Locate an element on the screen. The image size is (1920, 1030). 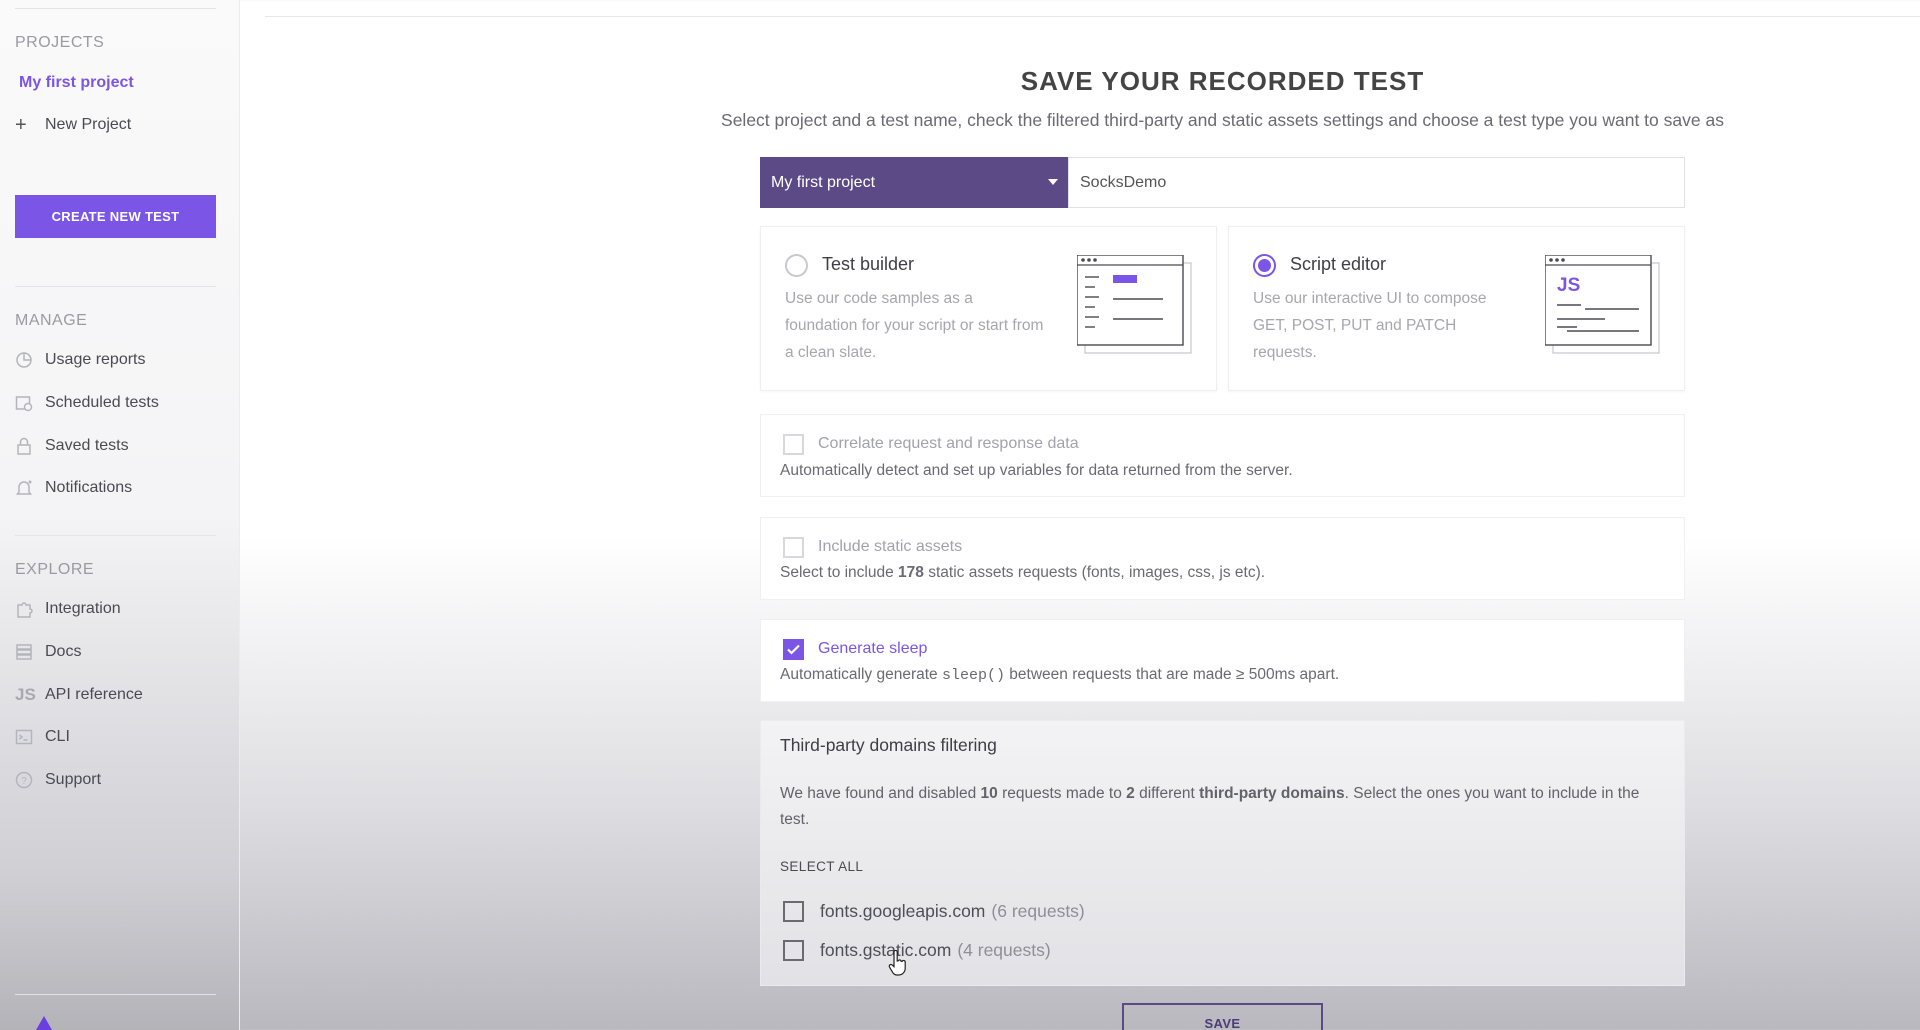
domain-name: fonts.gstatic.com is located at coordinates (886, 950).